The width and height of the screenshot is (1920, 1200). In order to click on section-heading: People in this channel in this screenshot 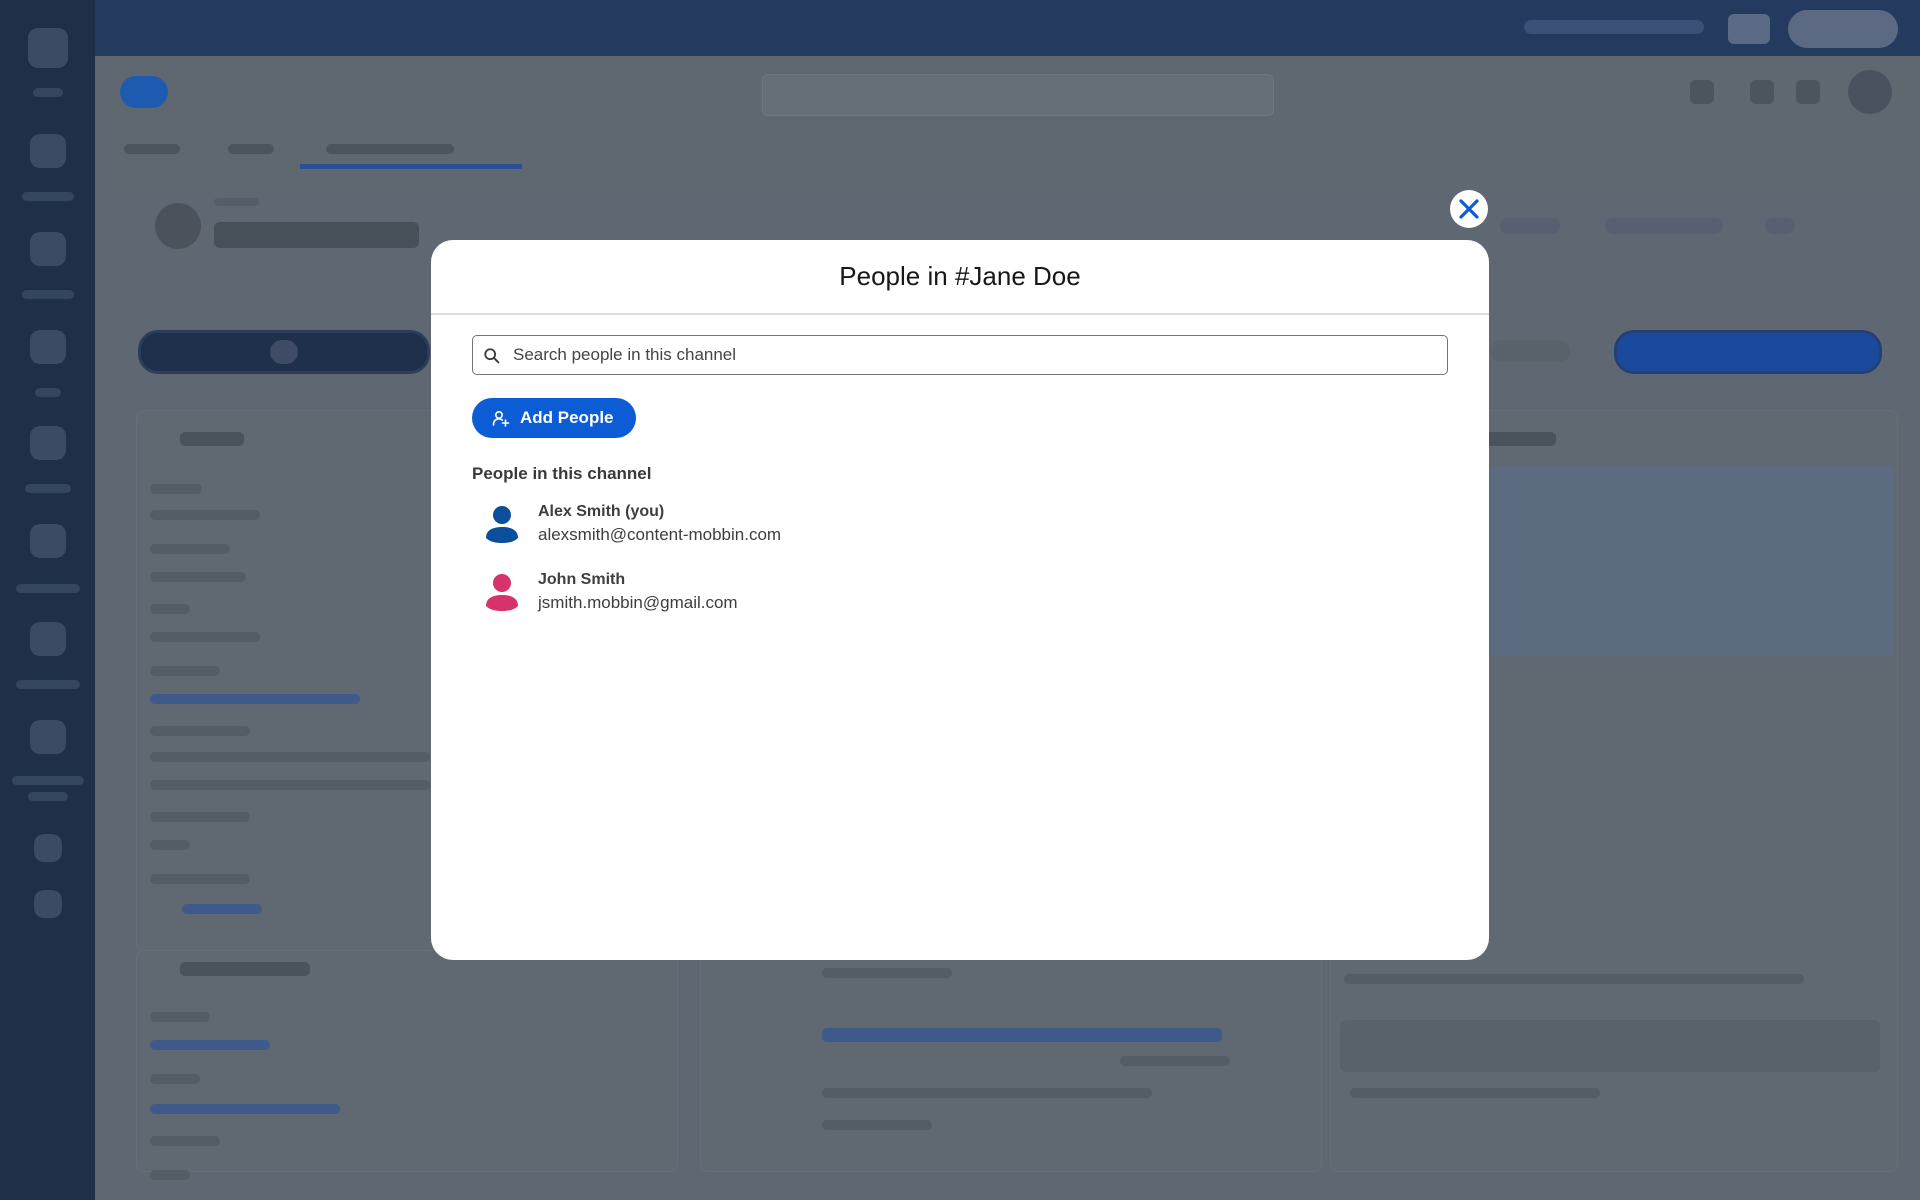, I will do `click(562, 473)`.